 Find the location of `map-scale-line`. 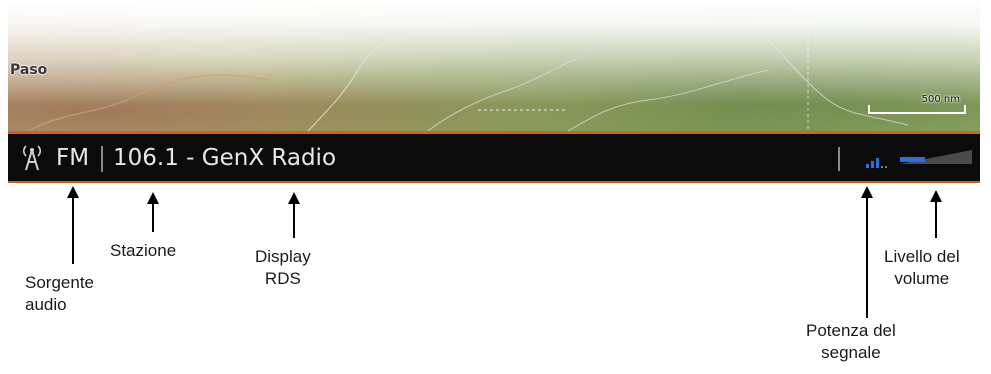

map-scale-line is located at coordinates (917, 109).